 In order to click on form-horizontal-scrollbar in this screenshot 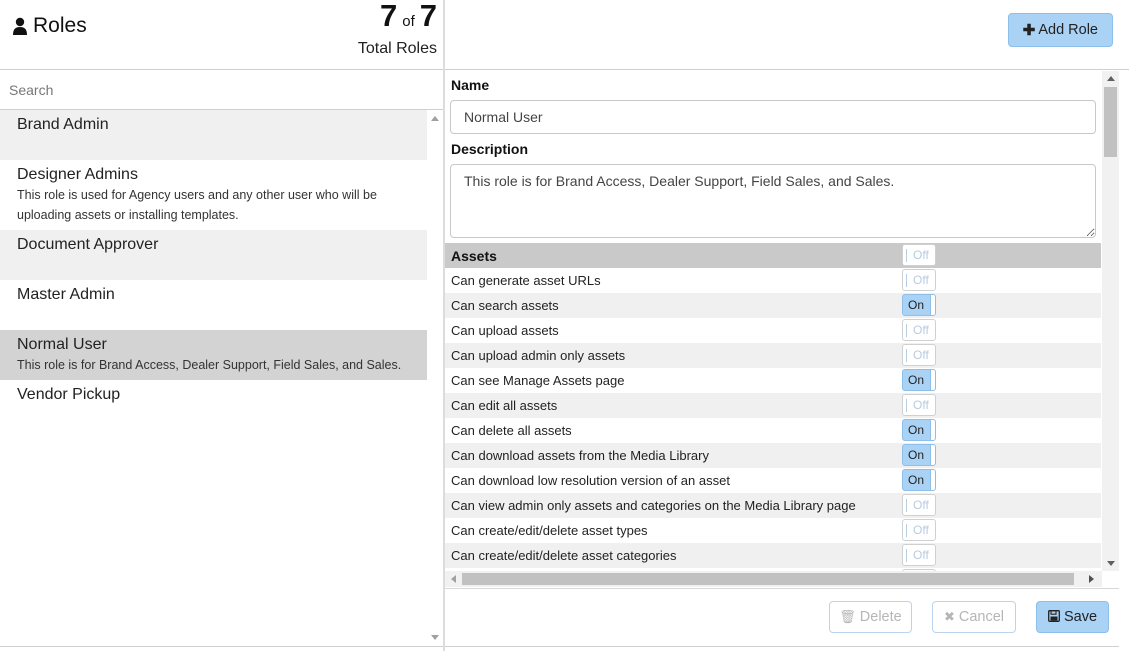, I will do `click(773, 579)`.